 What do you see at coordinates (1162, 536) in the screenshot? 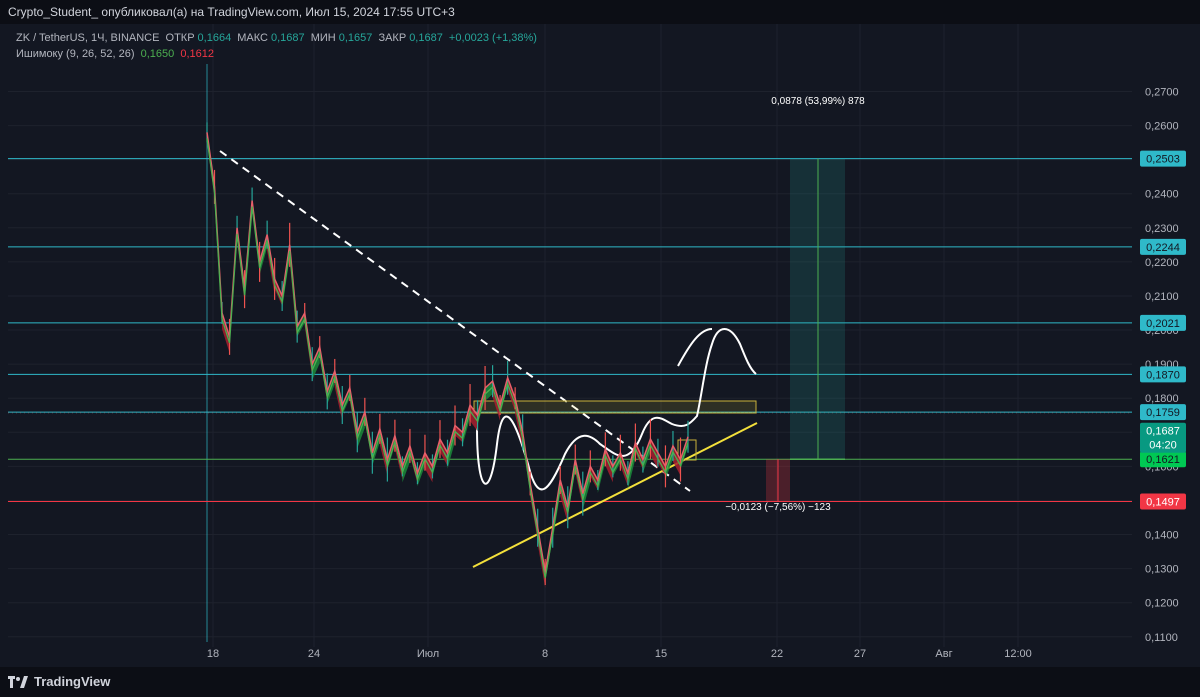
I see `y-tick-label: 0,1400` at bounding box center [1162, 536].